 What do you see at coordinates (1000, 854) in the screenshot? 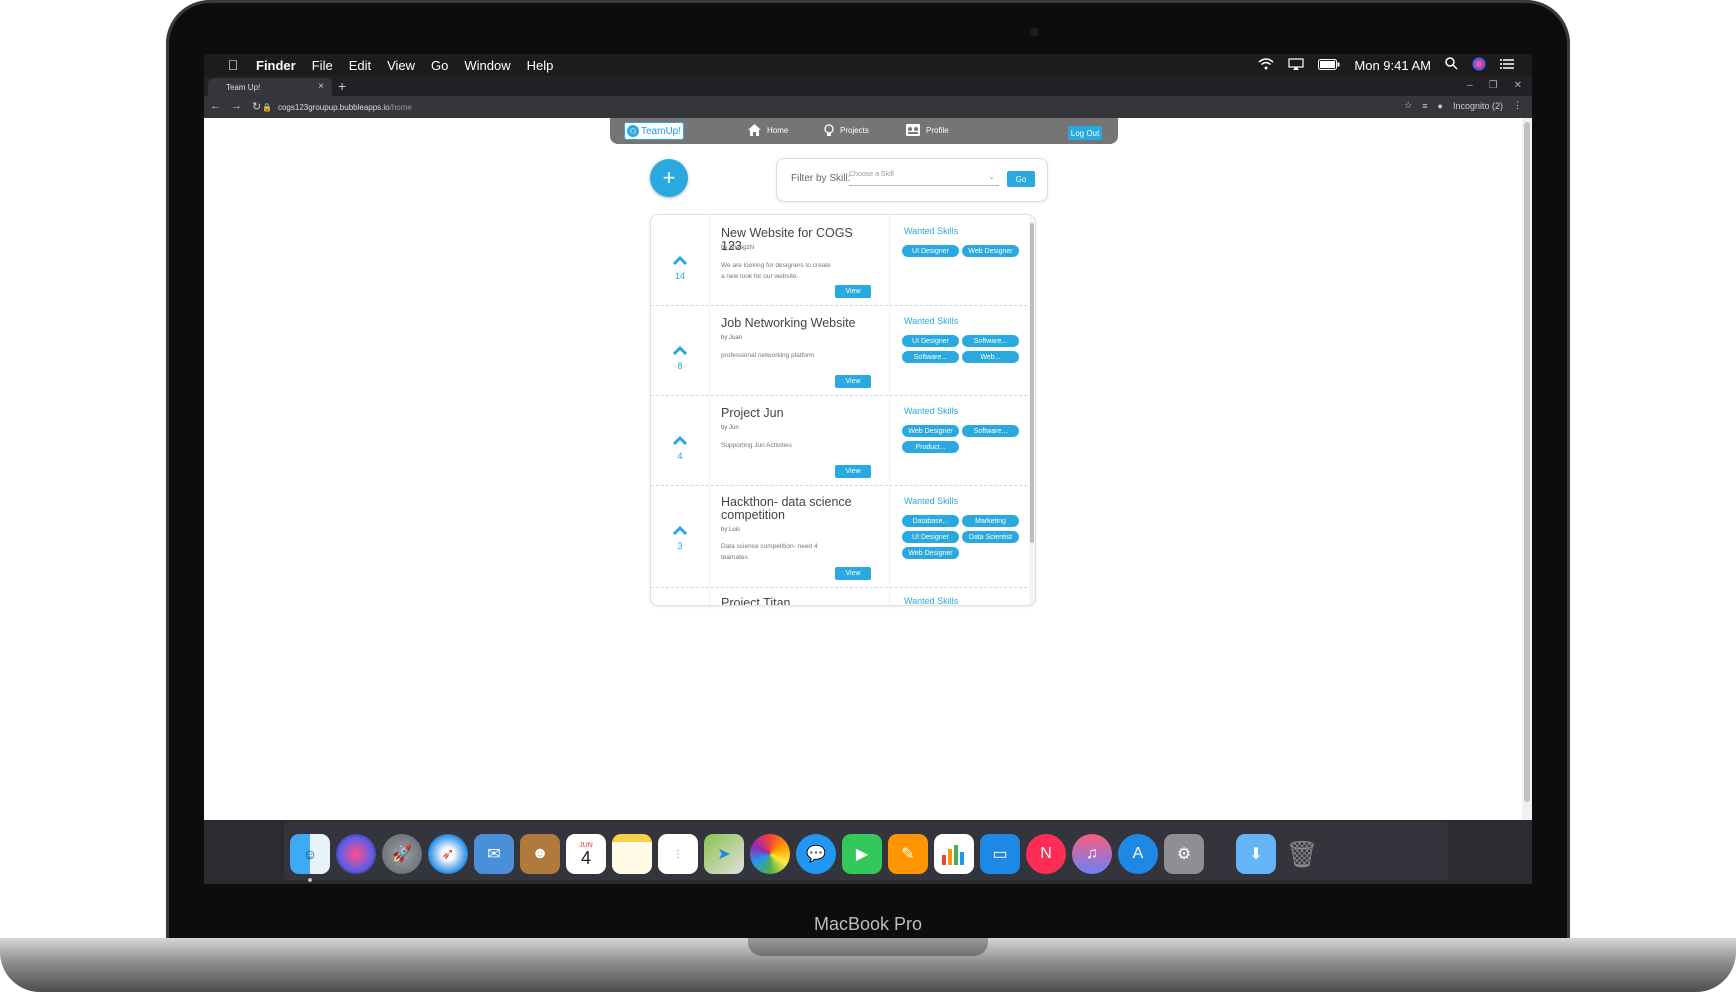
I see `keynote-icon: ▭` at bounding box center [1000, 854].